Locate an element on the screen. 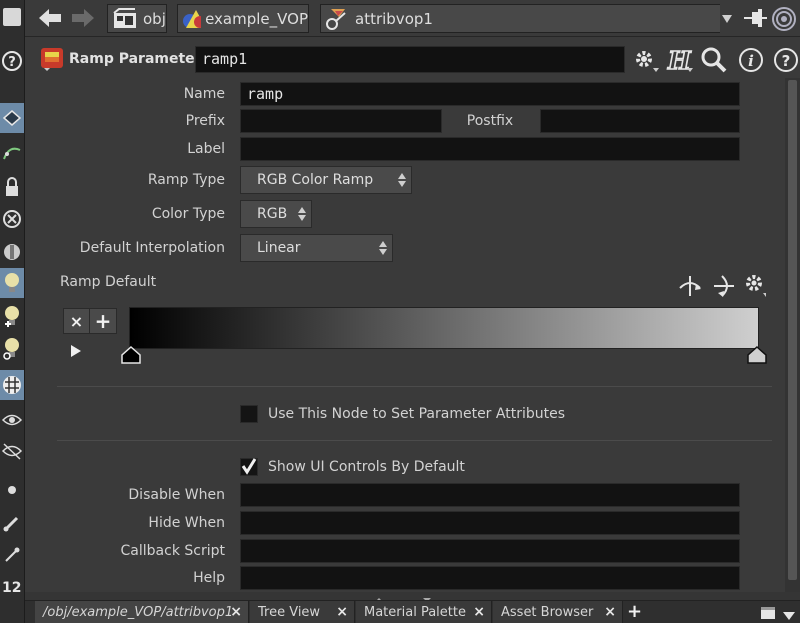 The image size is (800, 623). path-dropdown-icon is located at coordinates (727, 18).